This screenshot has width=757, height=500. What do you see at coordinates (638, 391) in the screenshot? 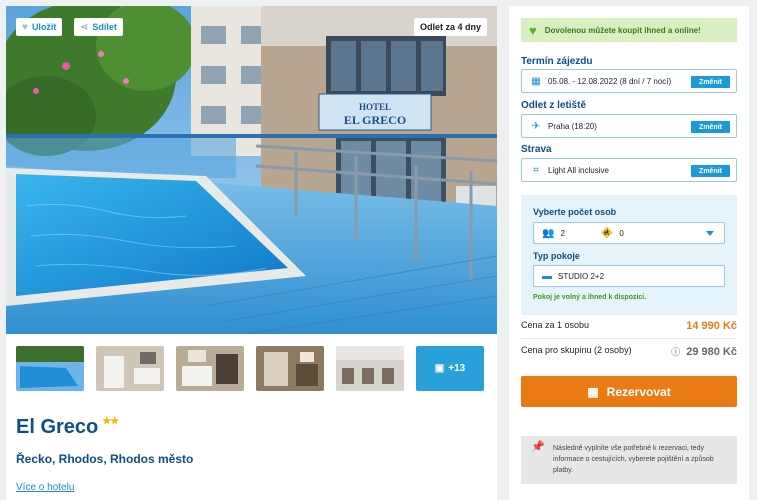
I see `reserve-label: Rezervovat` at bounding box center [638, 391].